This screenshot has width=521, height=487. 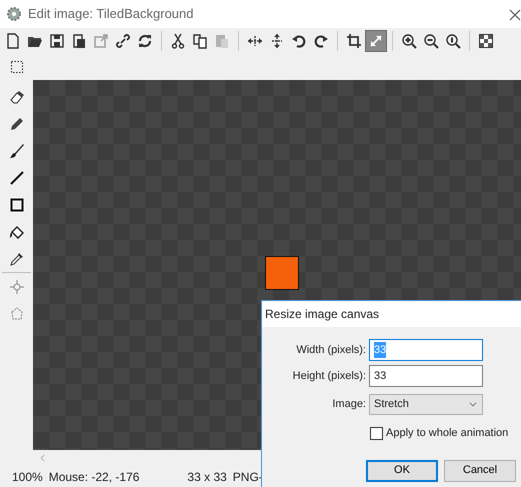 What do you see at coordinates (431, 41) in the screenshot?
I see `zoom-out-icon` at bounding box center [431, 41].